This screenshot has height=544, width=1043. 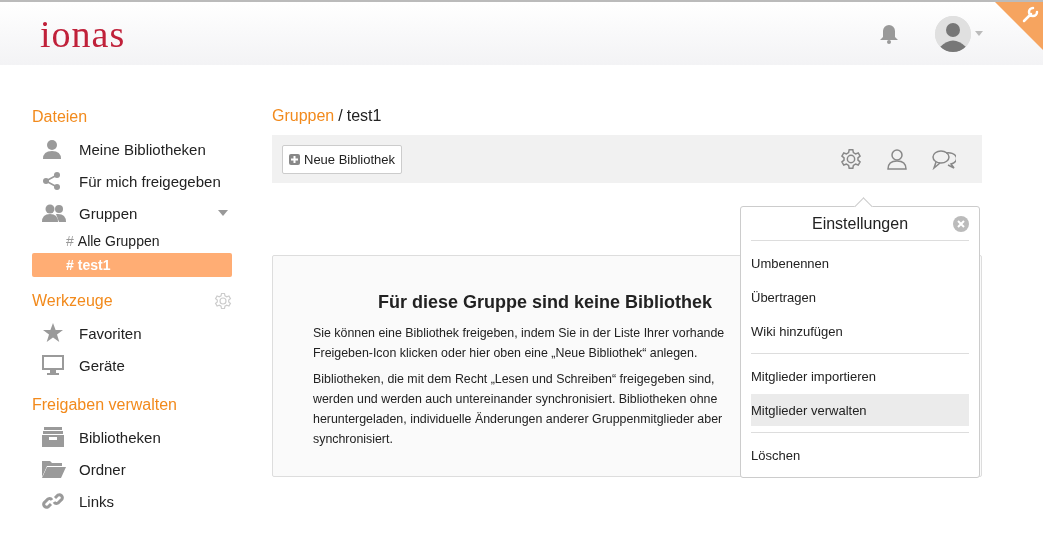 What do you see at coordinates (60, 117) in the screenshot?
I see `section-heading: Dateien` at bounding box center [60, 117].